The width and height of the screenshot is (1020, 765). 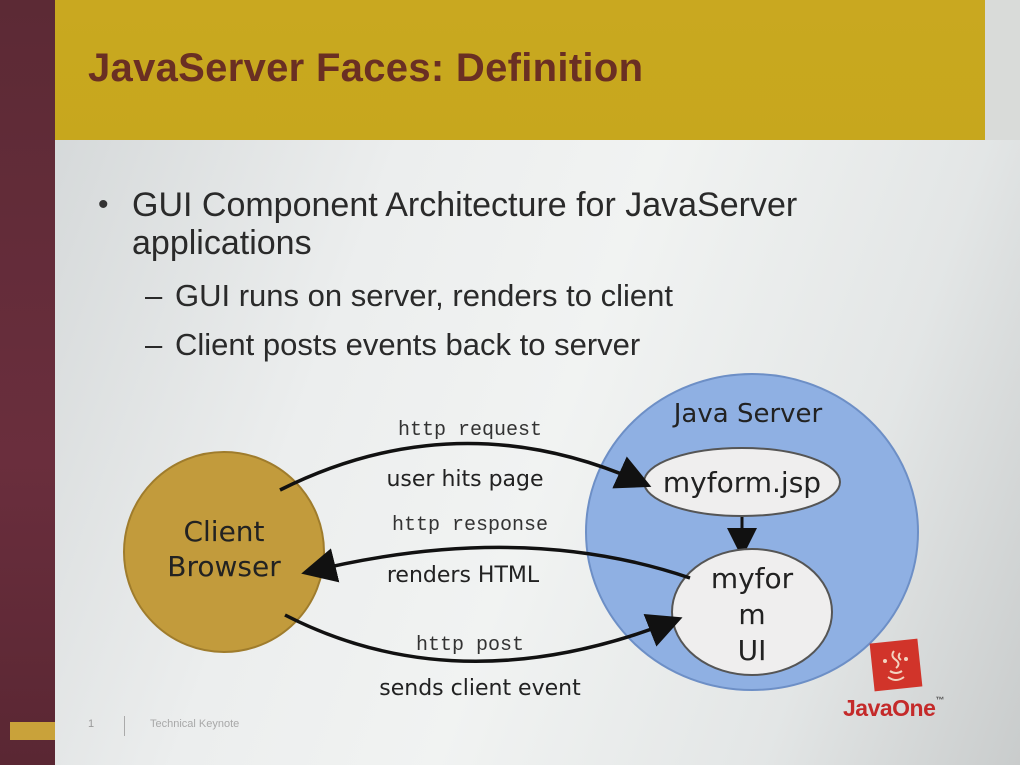 What do you see at coordinates (124, 726) in the screenshot?
I see `footer-divider` at bounding box center [124, 726].